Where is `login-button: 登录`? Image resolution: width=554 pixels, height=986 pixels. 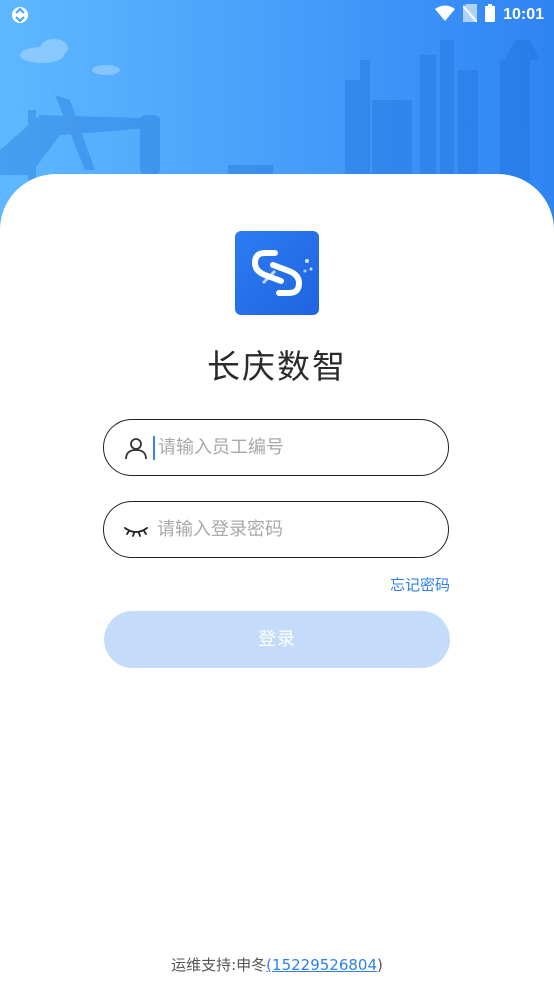
login-button: 登录 is located at coordinates (277, 639).